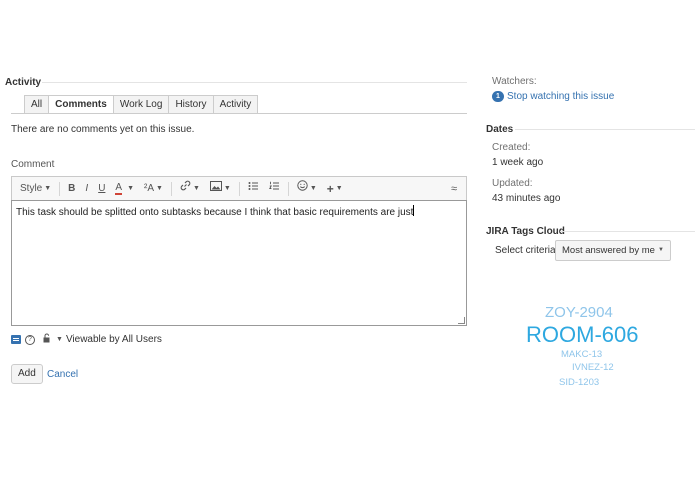 The width and height of the screenshot is (695, 494). I want to click on no-comments-message: There are no comments yet on this issue., so click(103, 129).